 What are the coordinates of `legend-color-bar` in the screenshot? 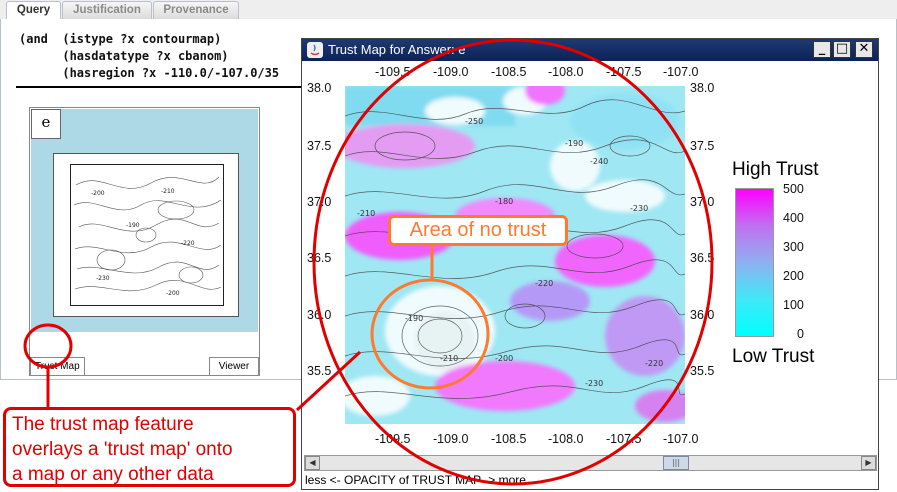 It's located at (754, 262).